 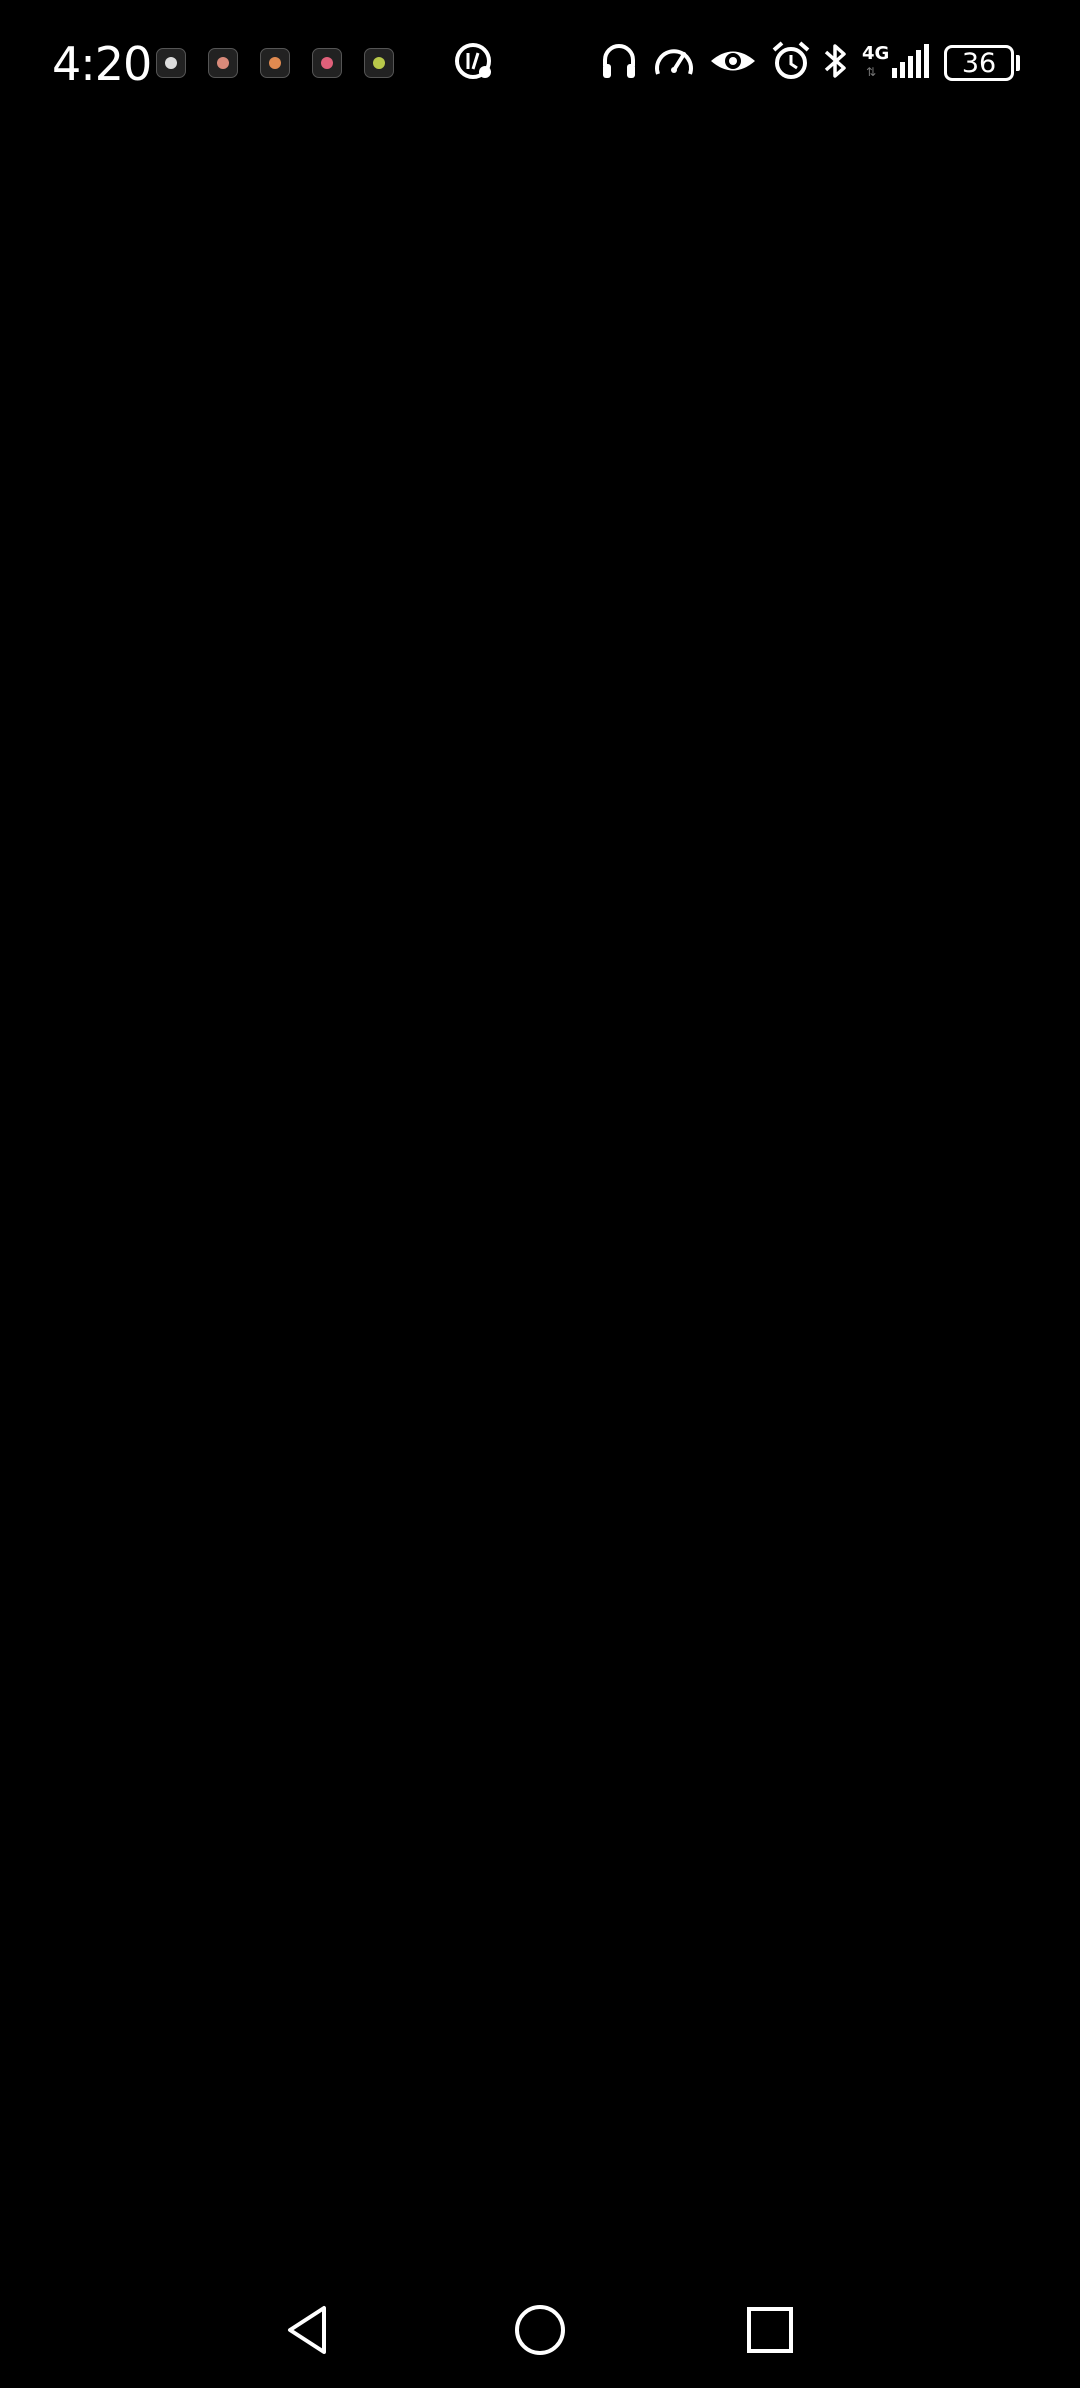 I want to click on battery-tip, so click(x=1018, y=63).